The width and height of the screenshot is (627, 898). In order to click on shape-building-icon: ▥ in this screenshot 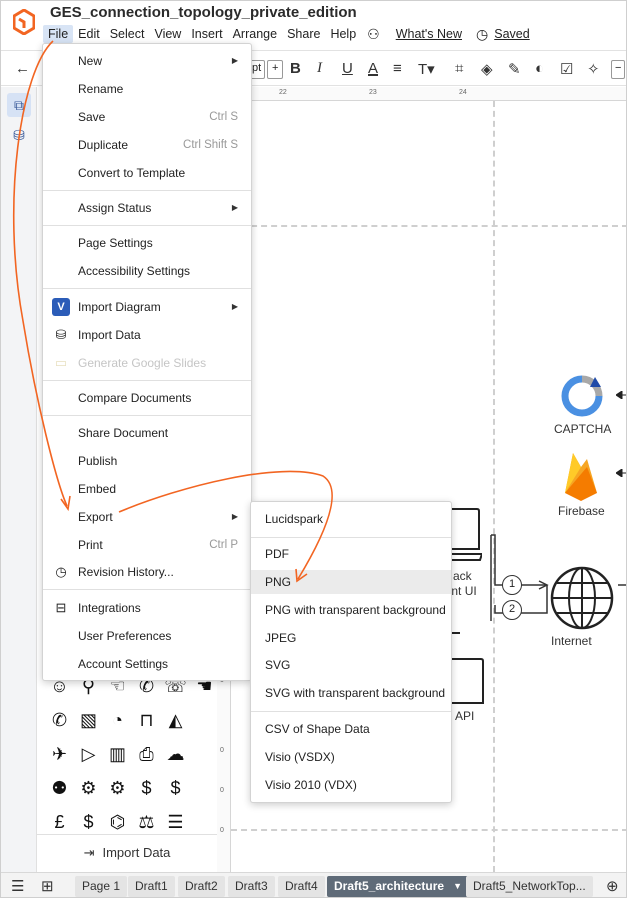, I will do `click(117, 754)`.